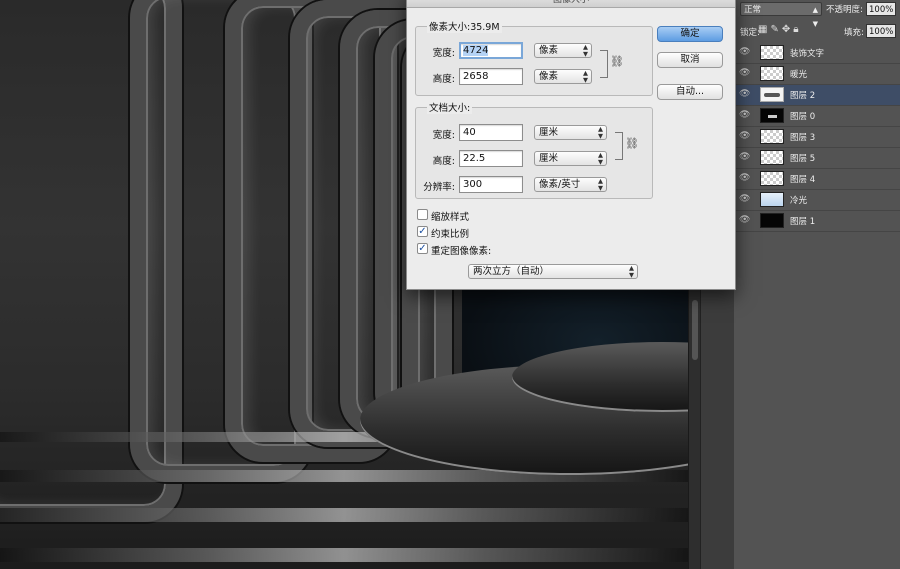  I want to click on scrollbar-thumb, so click(695, 330).